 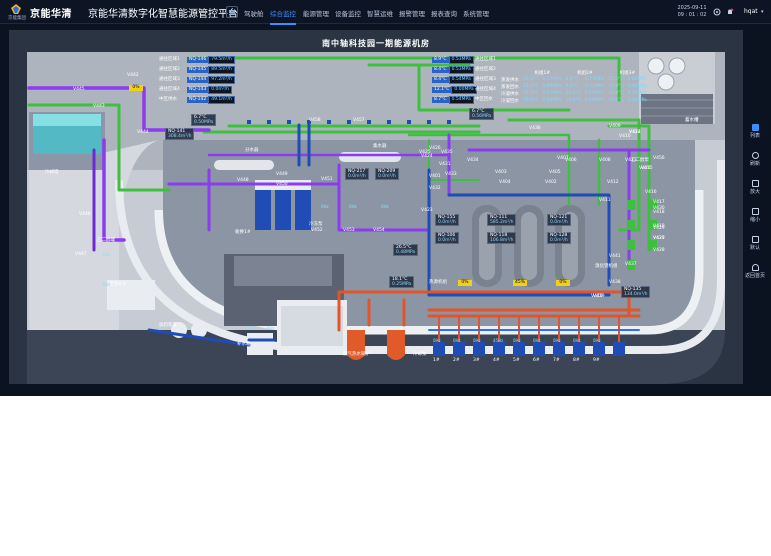 I want to click on valve-v453: V453, so click(x=349, y=230).